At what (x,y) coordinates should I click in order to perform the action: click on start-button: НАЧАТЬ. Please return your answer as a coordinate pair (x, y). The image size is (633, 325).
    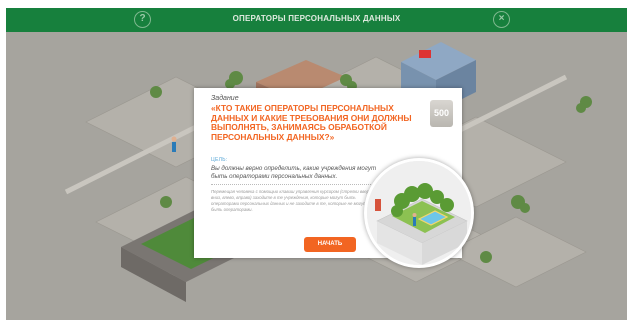
    Looking at the image, I should click on (330, 244).